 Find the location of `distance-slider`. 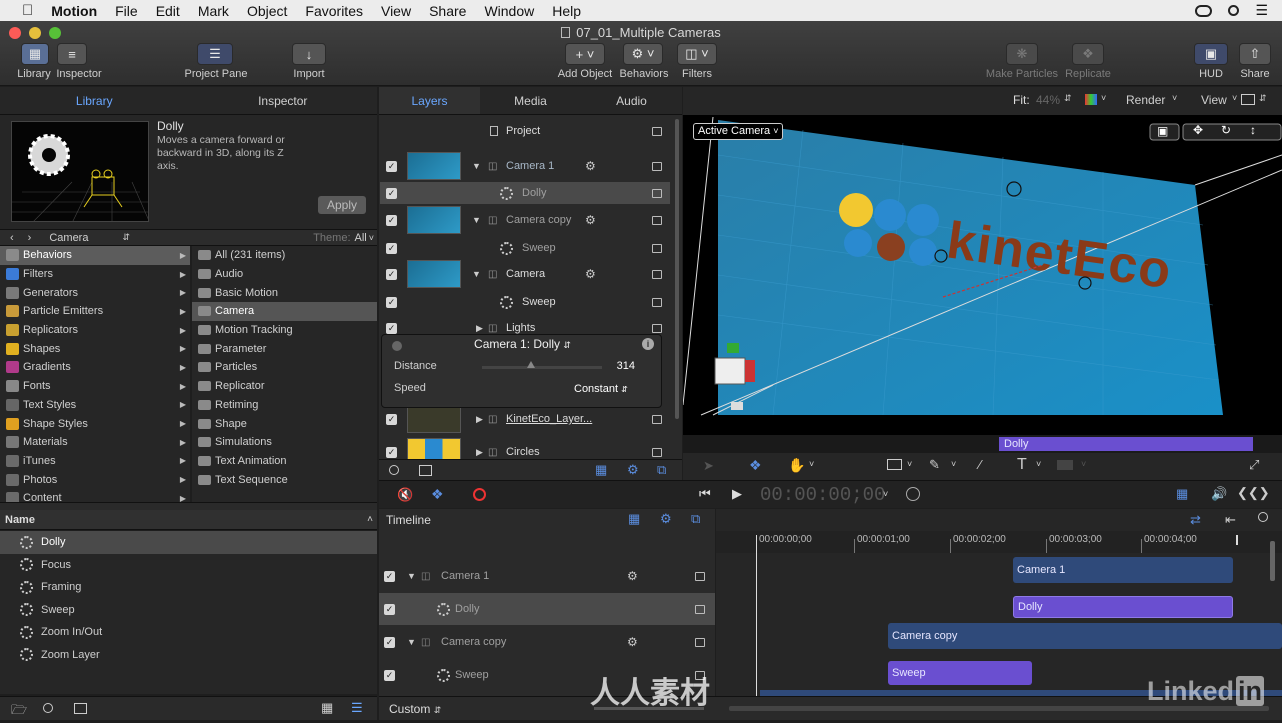

distance-slider is located at coordinates (542, 365).